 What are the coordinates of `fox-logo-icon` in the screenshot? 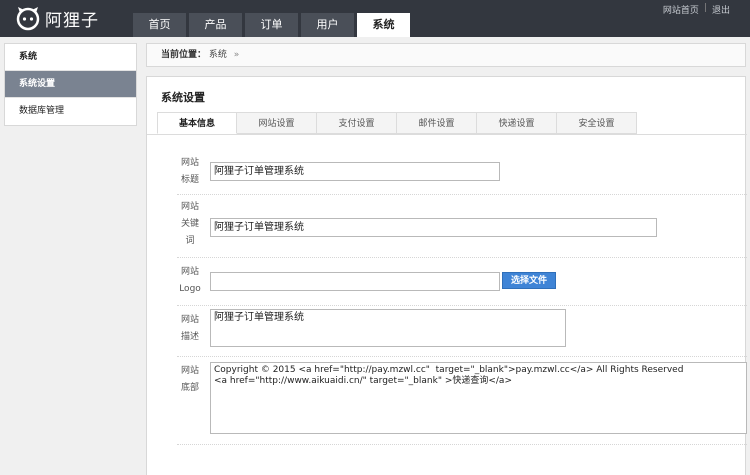 It's located at (28, 18).